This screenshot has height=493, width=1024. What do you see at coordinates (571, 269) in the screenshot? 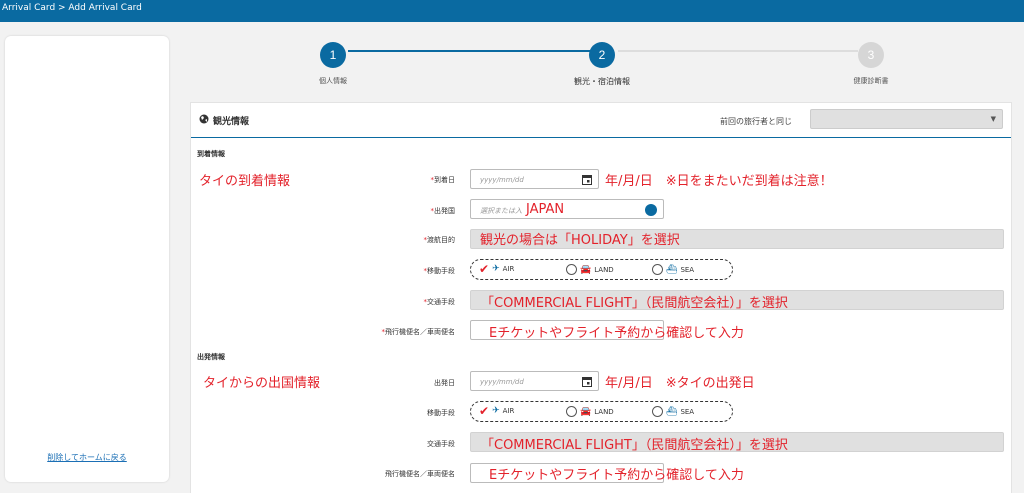
I see `arrival-mode-land-radio` at bounding box center [571, 269].